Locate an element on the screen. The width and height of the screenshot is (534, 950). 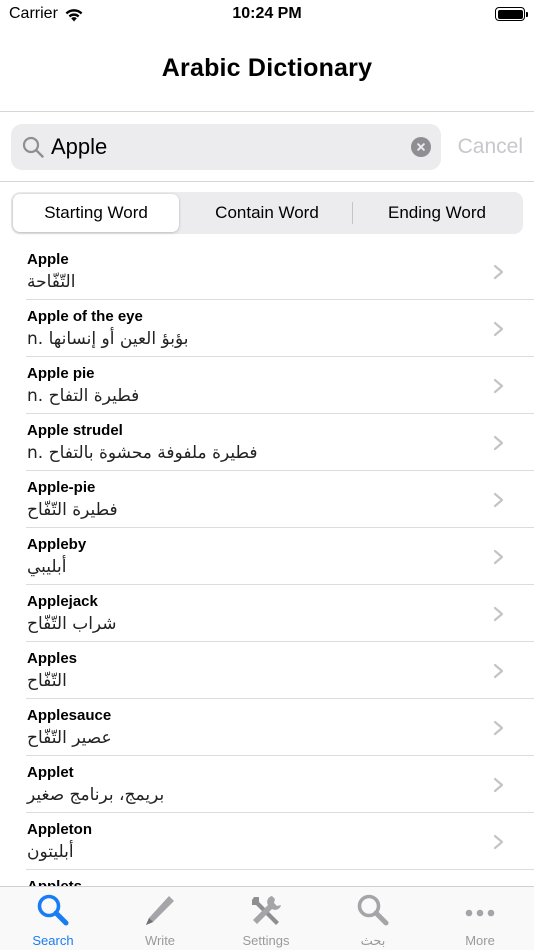
search-row: Apple Cancel is located at coordinates (267, 147).